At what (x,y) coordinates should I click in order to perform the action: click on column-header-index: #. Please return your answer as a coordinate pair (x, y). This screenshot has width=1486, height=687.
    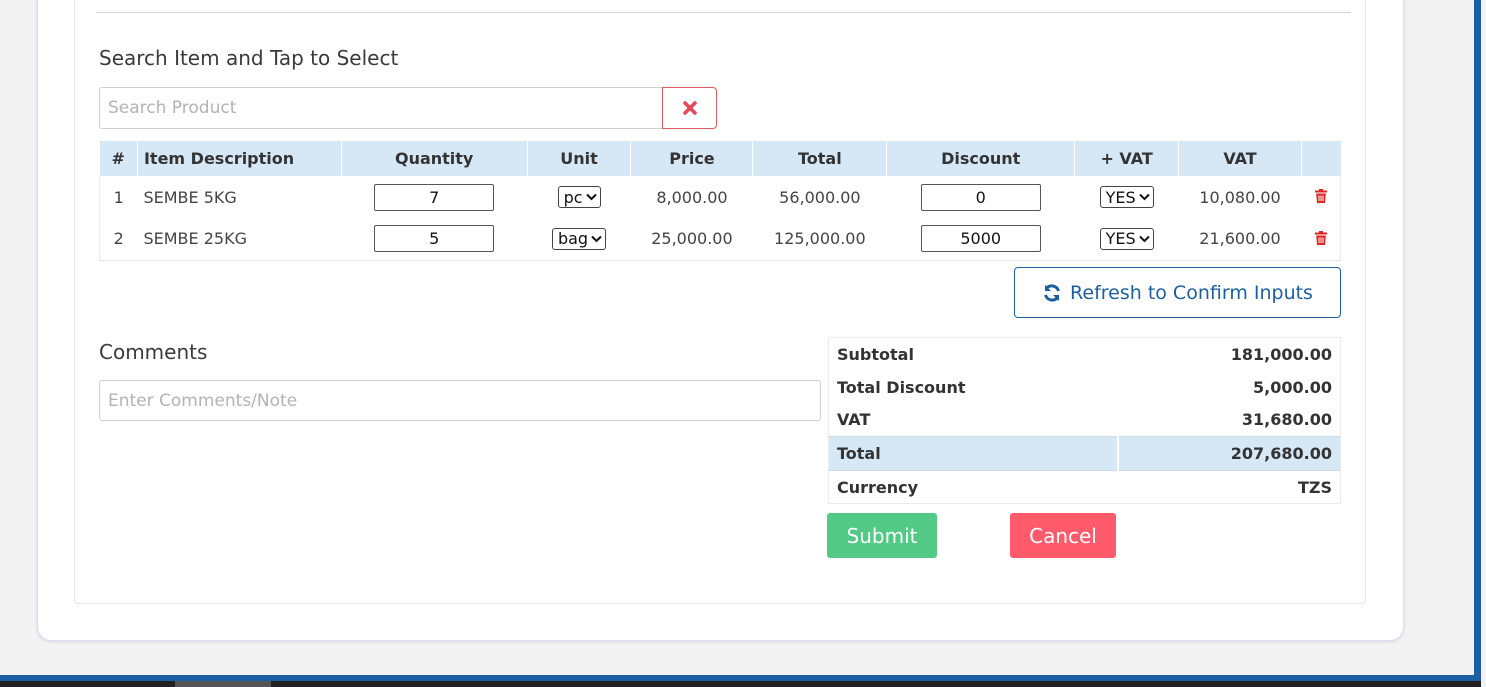
    Looking at the image, I should click on (118, 158).